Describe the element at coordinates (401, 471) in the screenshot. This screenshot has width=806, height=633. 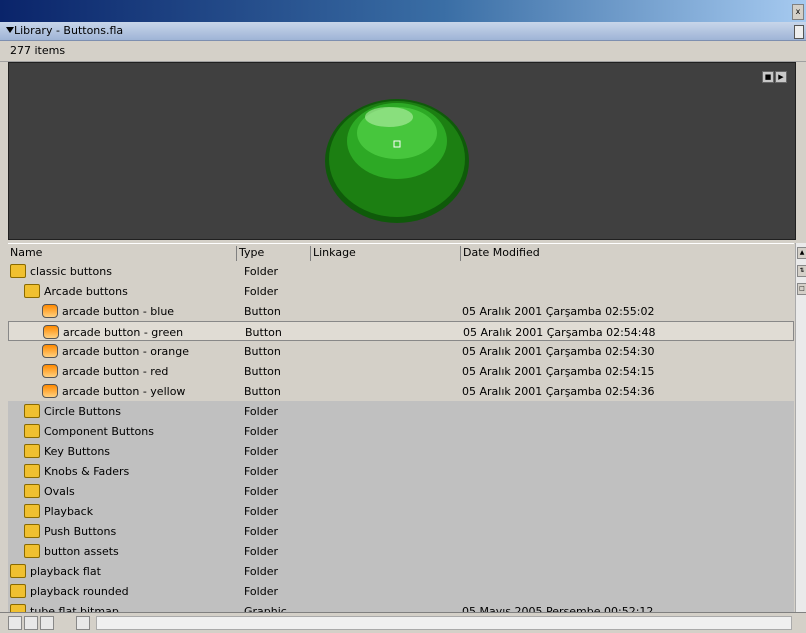
I see `library-row: Knobs & Faders Folder` at that location.